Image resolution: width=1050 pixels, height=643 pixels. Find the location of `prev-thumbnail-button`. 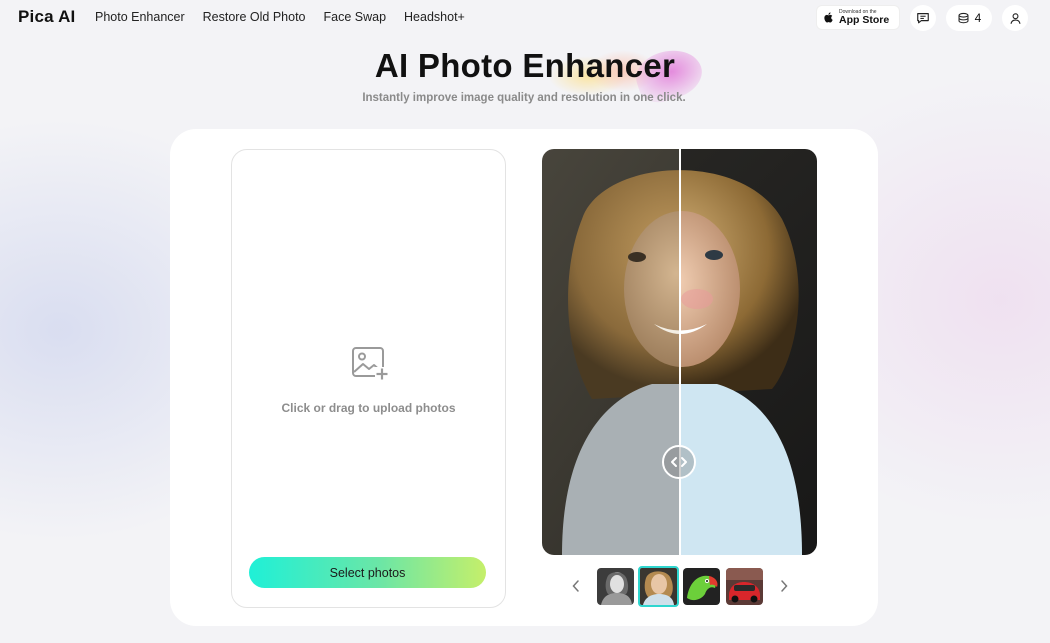

prev-thumbnail-button is located at coordinates (576, 586).